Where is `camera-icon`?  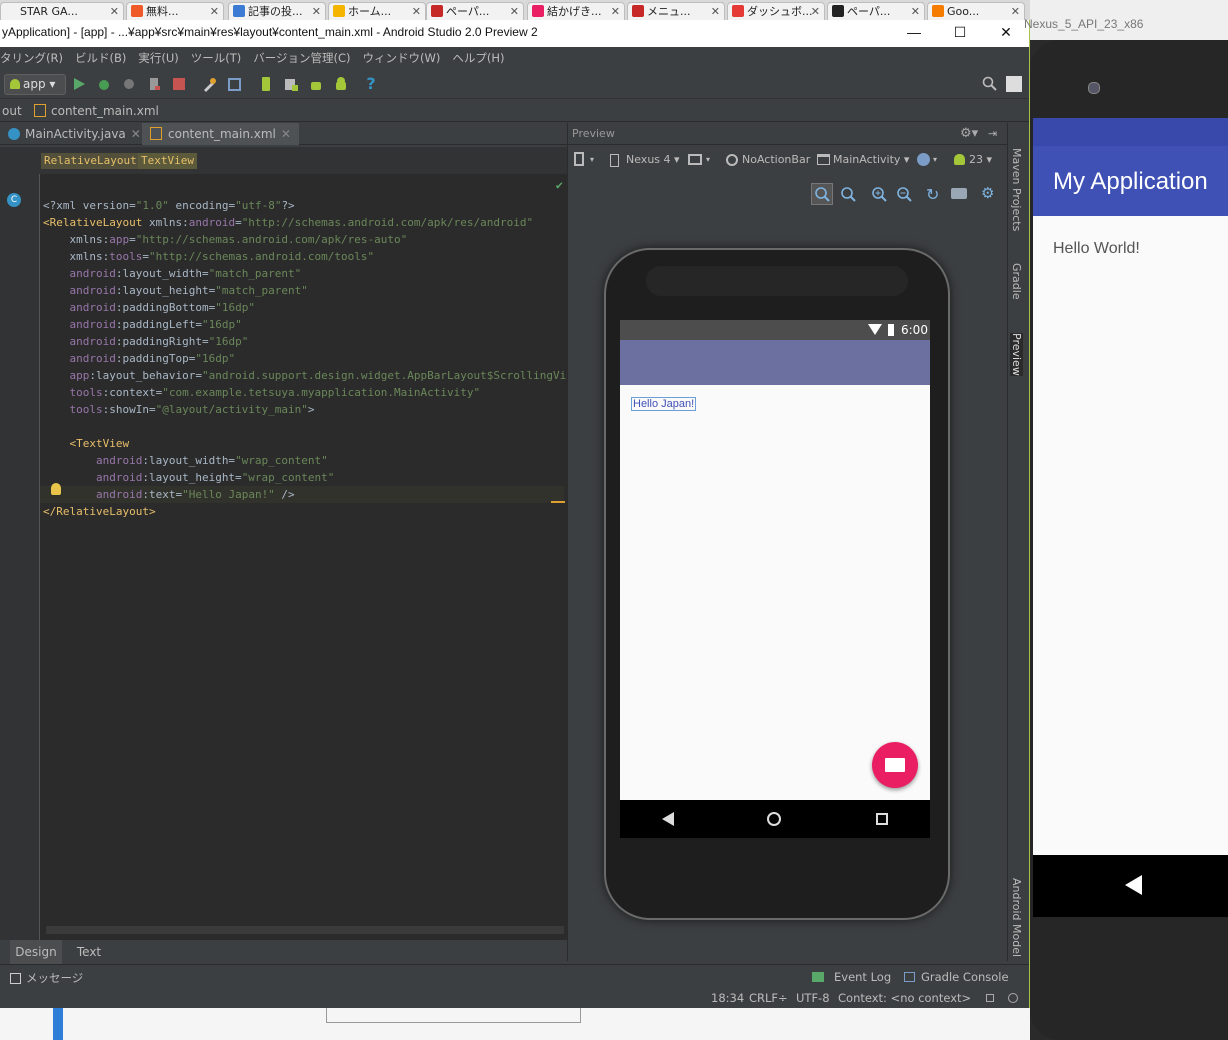
camera-icon is located at coordinates (959, 193).